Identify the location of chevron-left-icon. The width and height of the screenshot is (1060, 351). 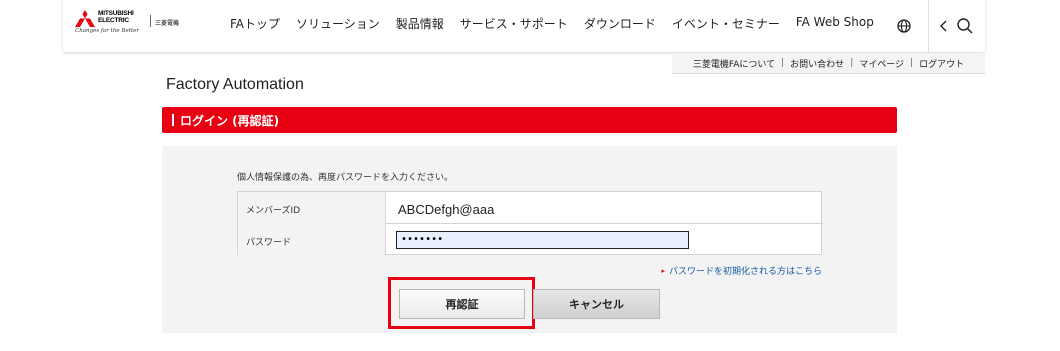
(944, 26).